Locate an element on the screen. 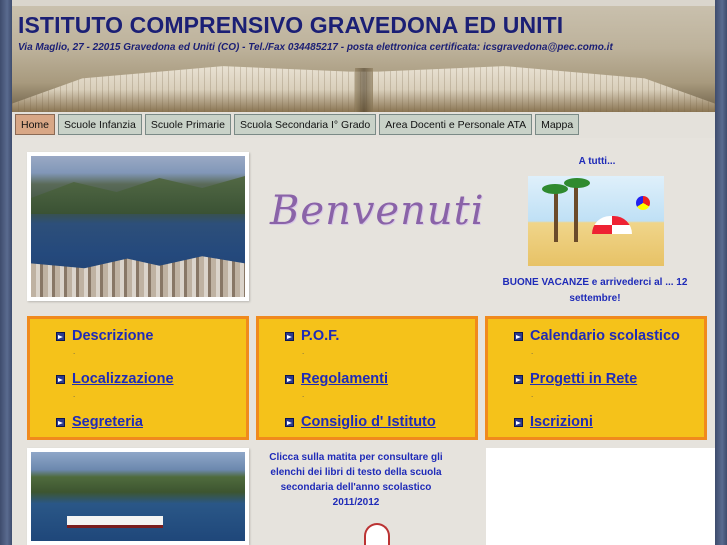 This screenshot has height=545, width=727. left-frame is located at coordinates (6, 272).